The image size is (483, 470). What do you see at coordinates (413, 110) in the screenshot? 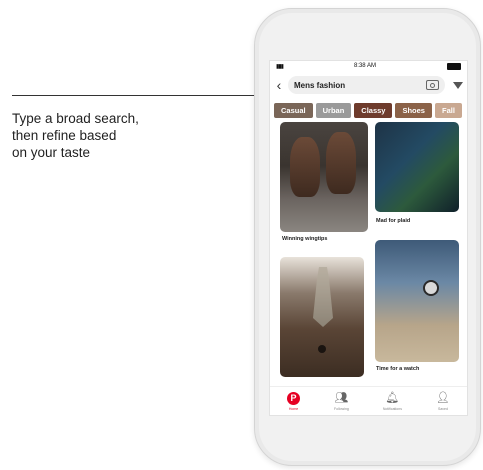
I see `chip-shoes: Shoes` at bounding box center [413, 110].